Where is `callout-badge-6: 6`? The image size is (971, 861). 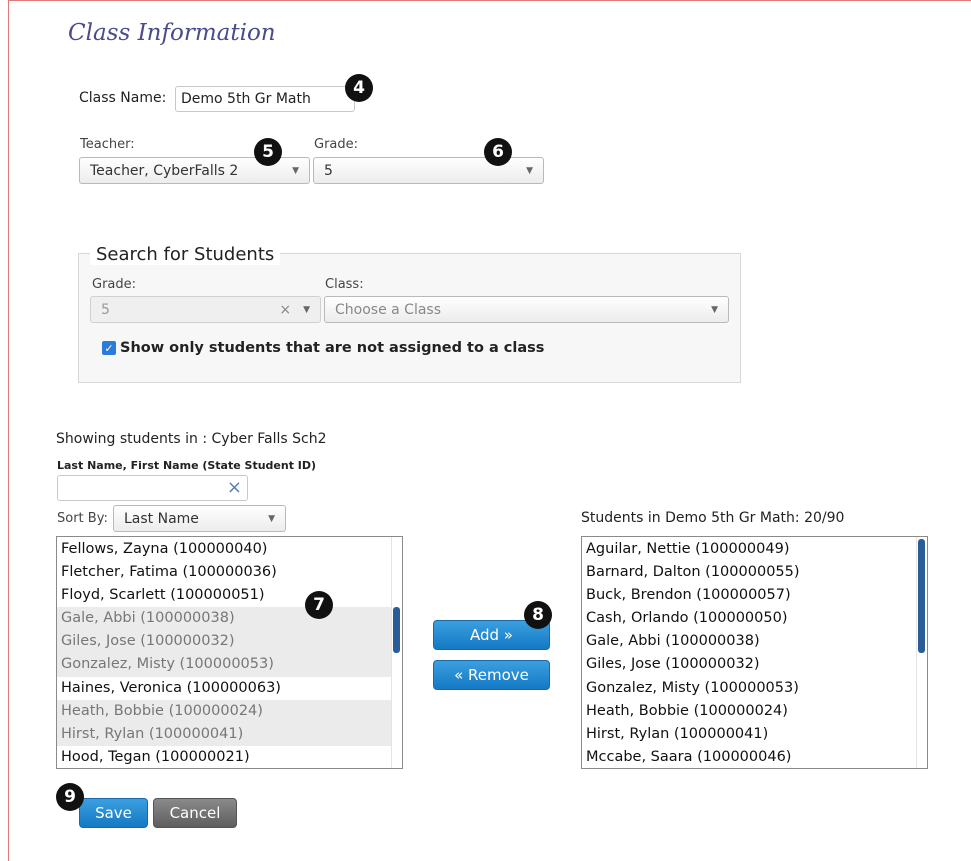
callout-badge-6: 6 is located at coordinates (498, 152).